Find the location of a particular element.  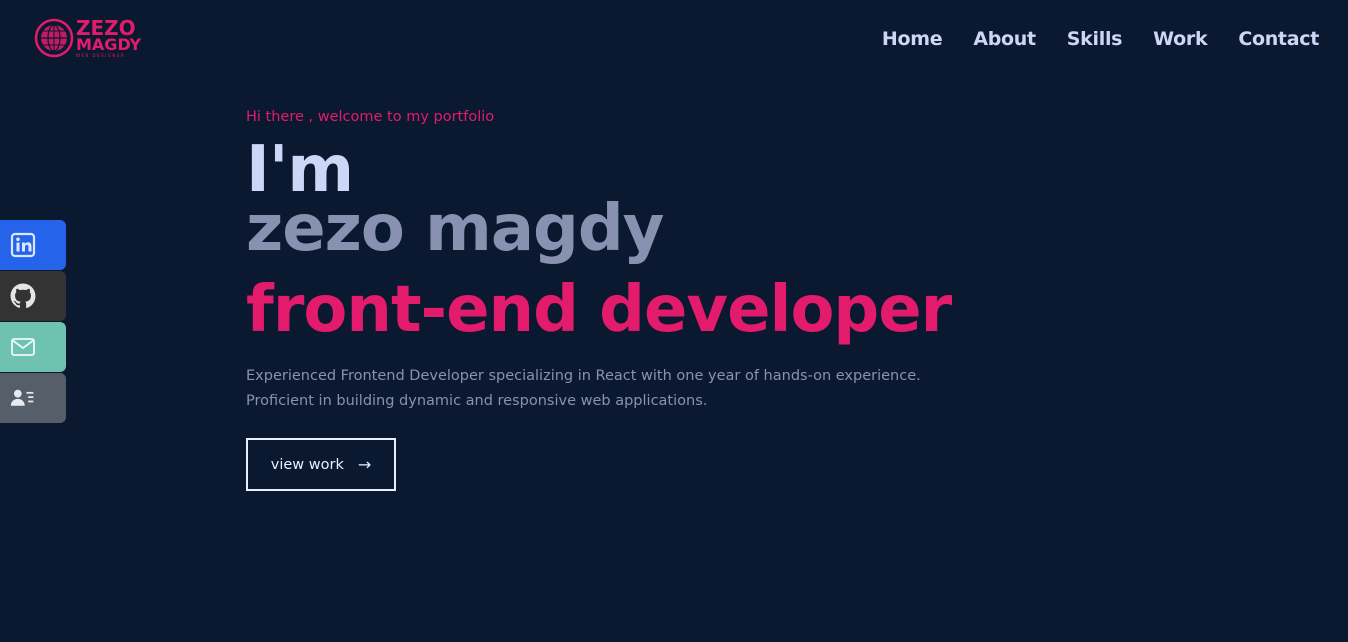

resume-icon is located at coordinates (22, 397).